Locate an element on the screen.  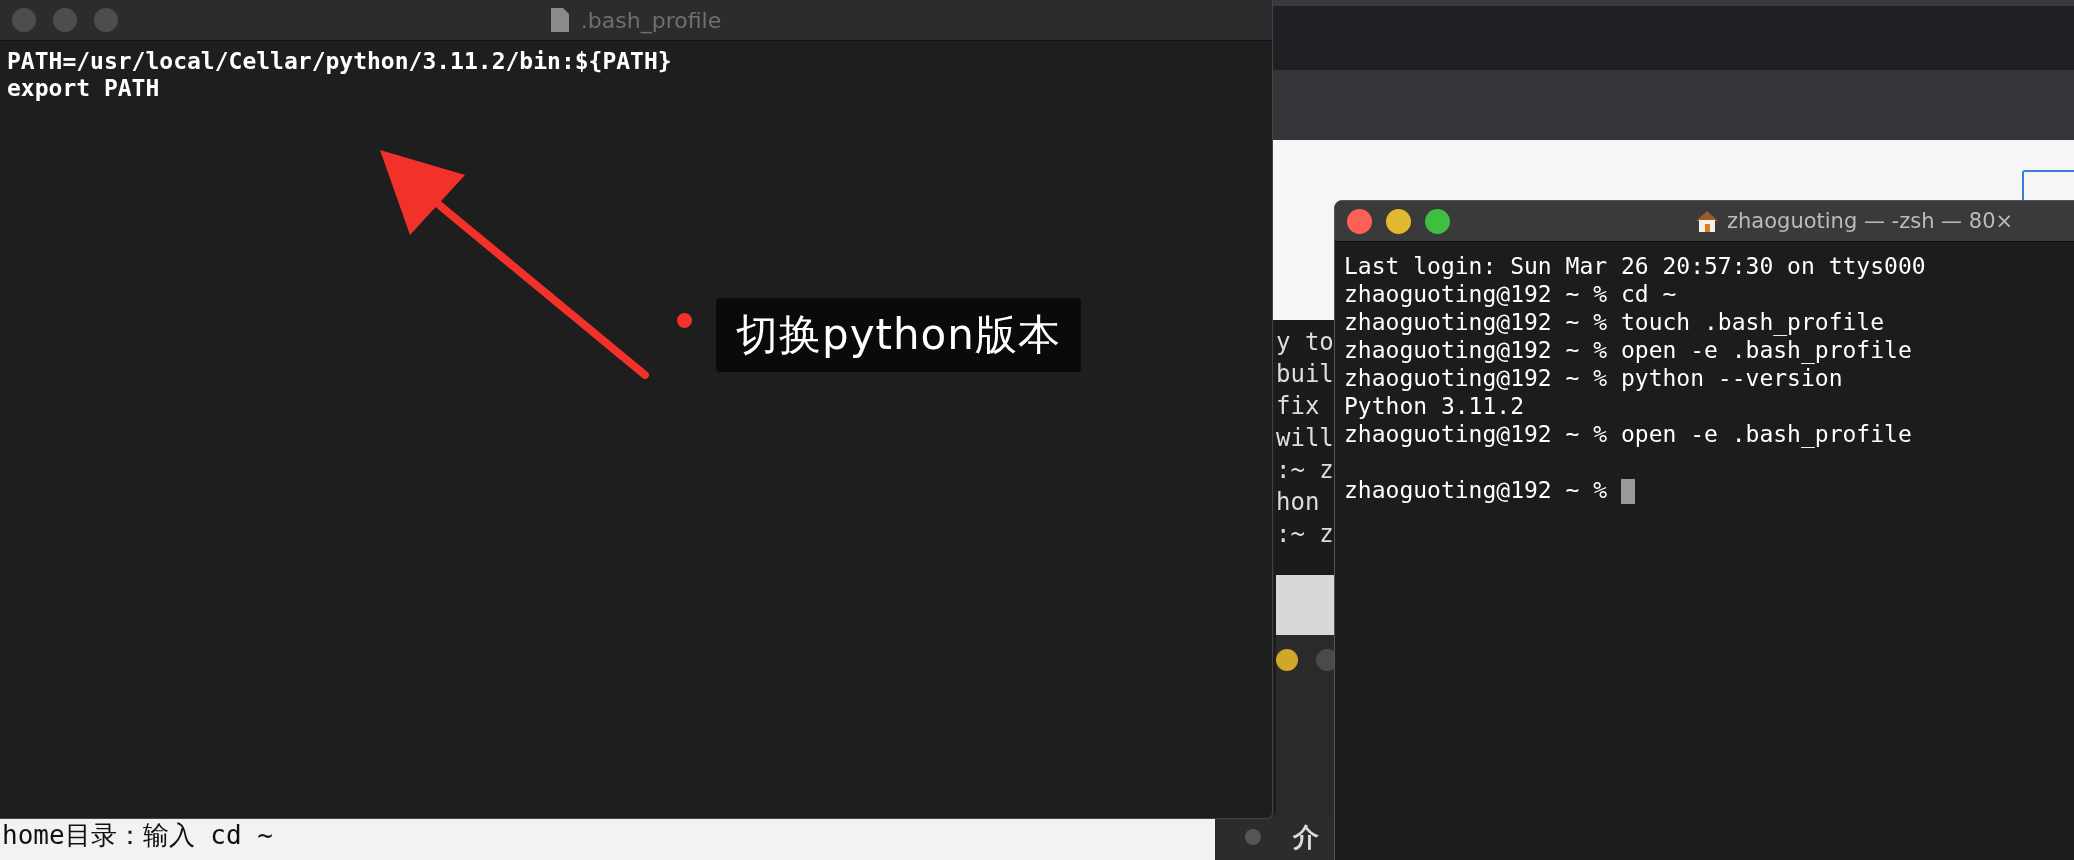
terminal-line: hon is located at coordinates (1298, 502).